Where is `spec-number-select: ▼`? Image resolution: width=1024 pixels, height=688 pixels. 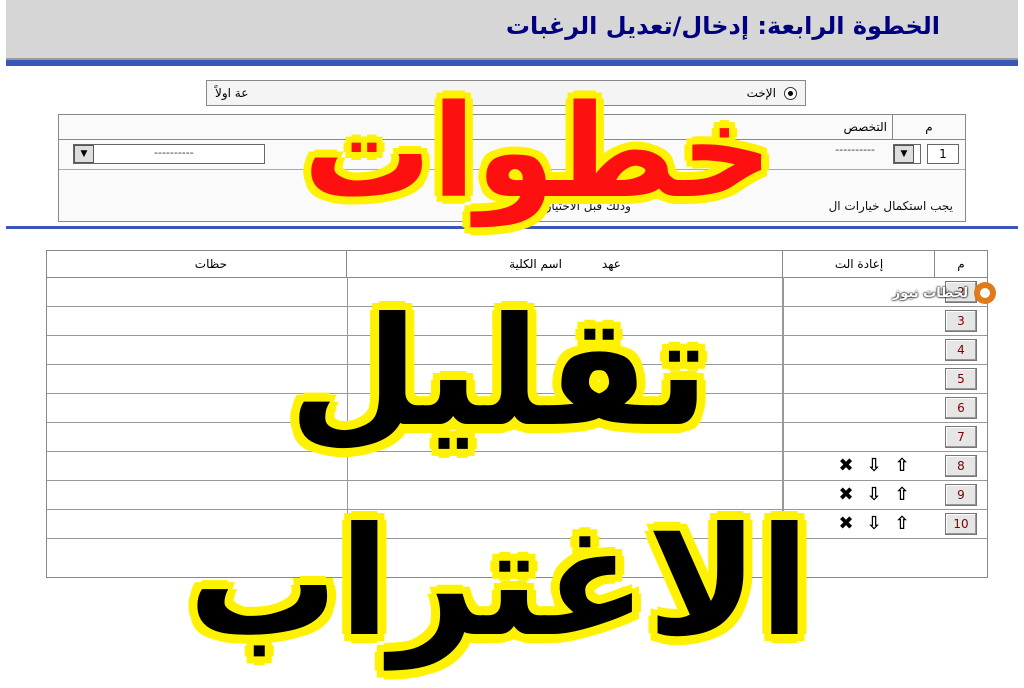 spec-number-select: ▼ is located at coordinates (907, 154).